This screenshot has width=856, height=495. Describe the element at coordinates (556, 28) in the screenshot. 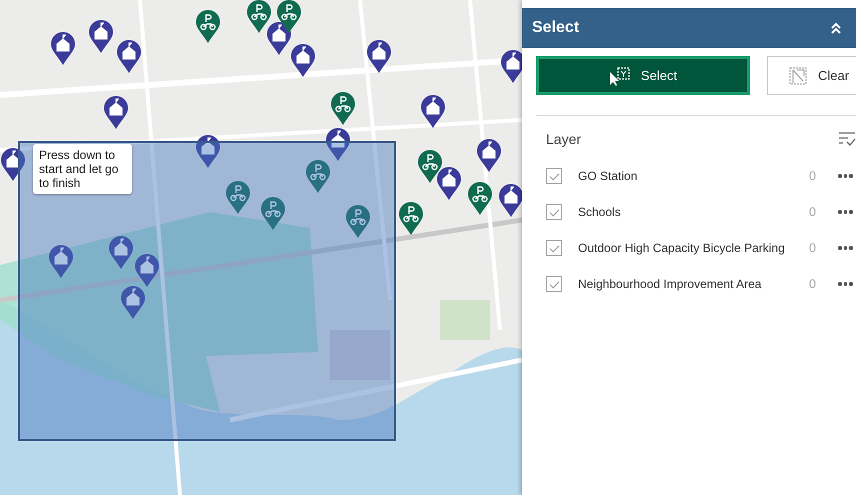

I see `panel-title: Select` at that location.